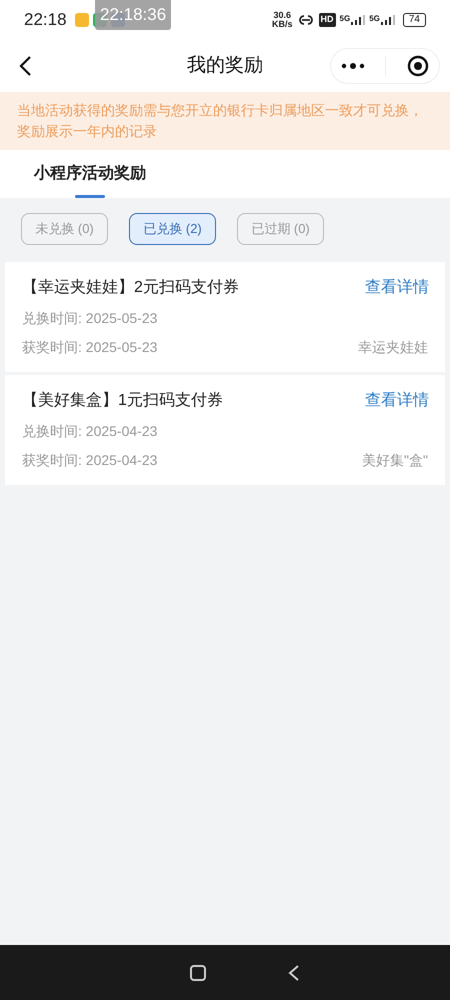  I want to click on reward-title: 【美好集盒】1元扫码支付券, so click(122, 400).